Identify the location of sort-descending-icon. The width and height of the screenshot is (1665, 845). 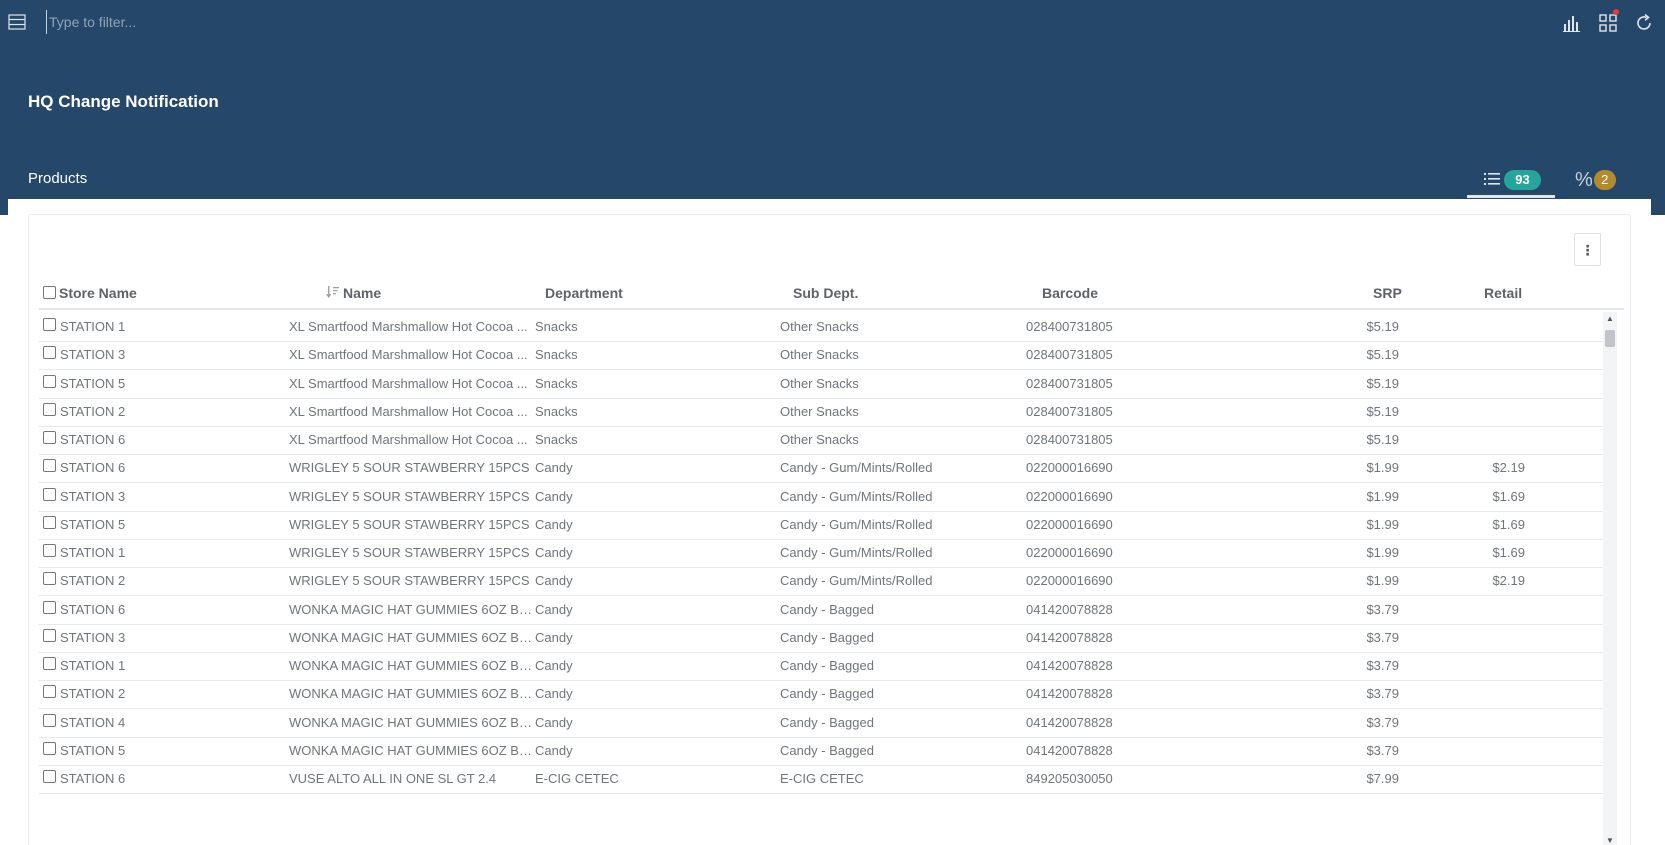
(333, 292).